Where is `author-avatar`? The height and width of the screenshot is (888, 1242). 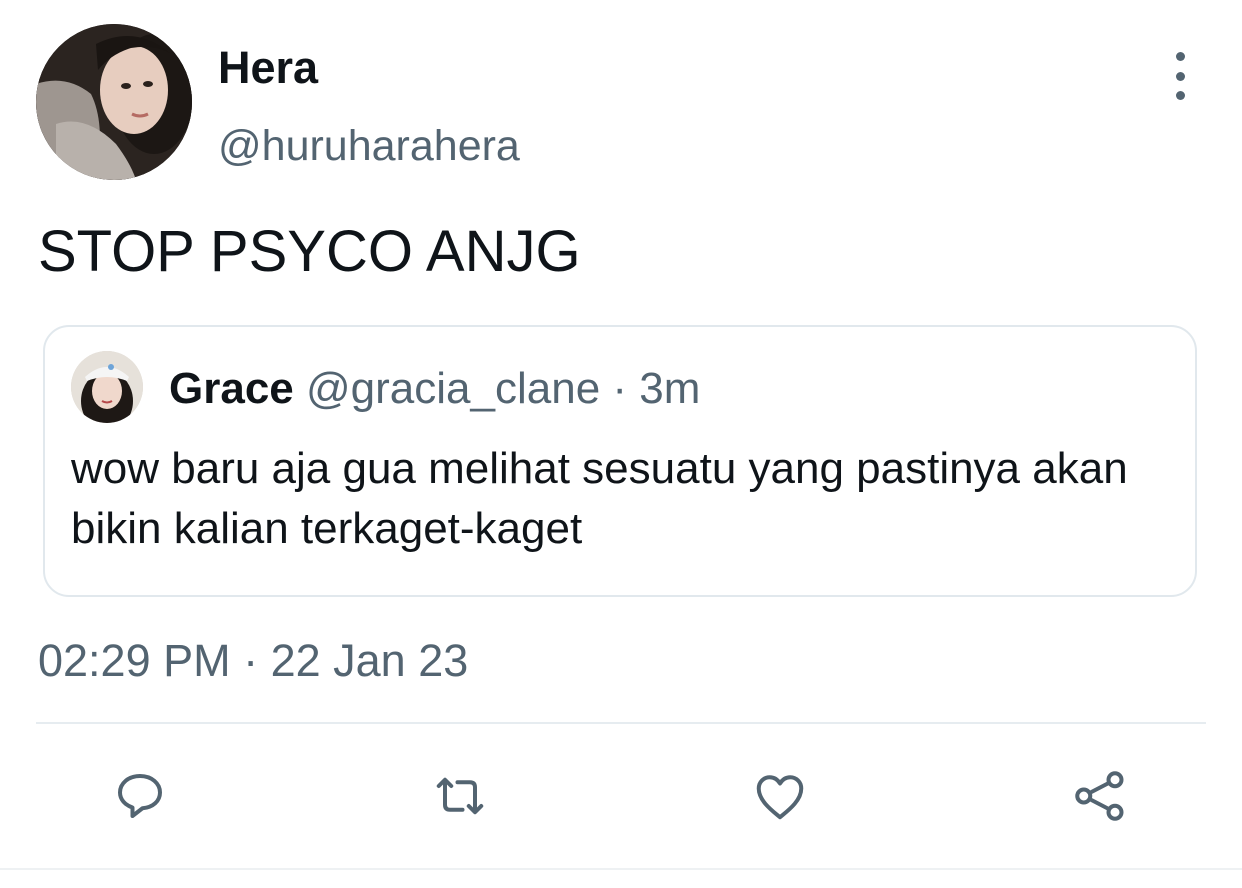 author-avatar is located at coordinates (114, 102).